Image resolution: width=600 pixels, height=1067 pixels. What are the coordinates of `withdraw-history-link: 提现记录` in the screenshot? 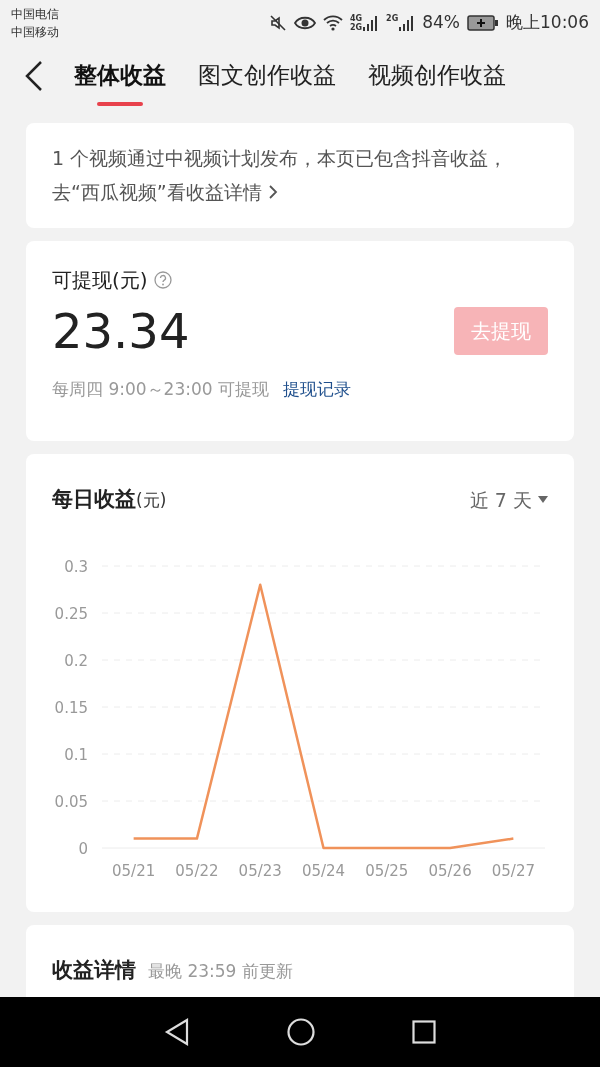 It's located at (317, 390).